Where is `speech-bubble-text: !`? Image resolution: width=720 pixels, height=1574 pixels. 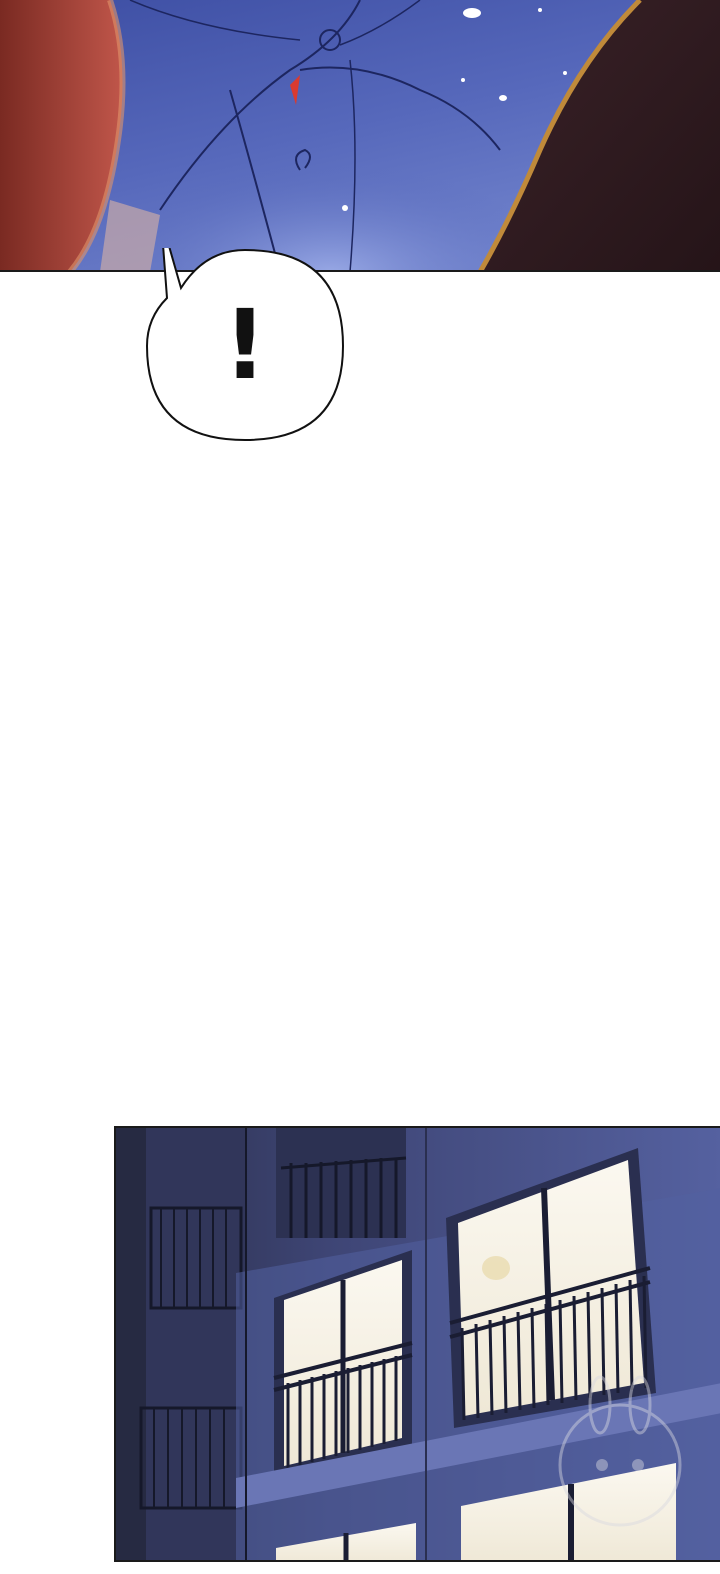 speech-bubble-text: ! is located at coordinates (245, 345).